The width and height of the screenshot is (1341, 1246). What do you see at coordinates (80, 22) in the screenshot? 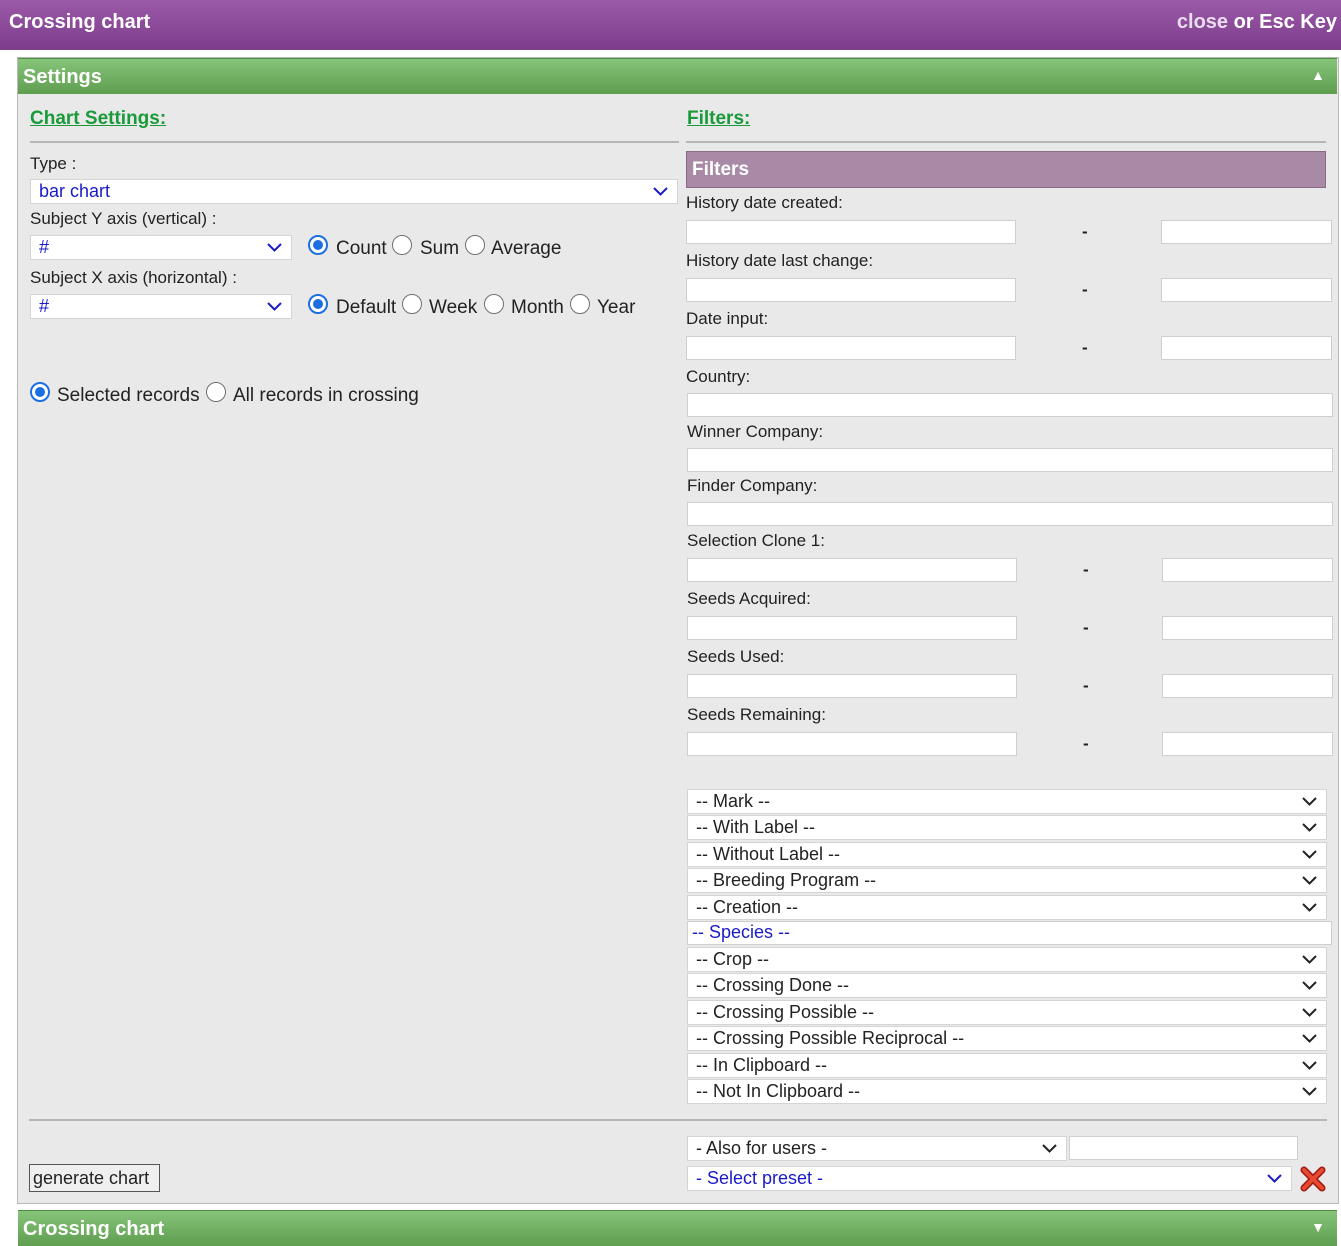
I see `window-title: Crossing chart` at bounding box center [80, 22].